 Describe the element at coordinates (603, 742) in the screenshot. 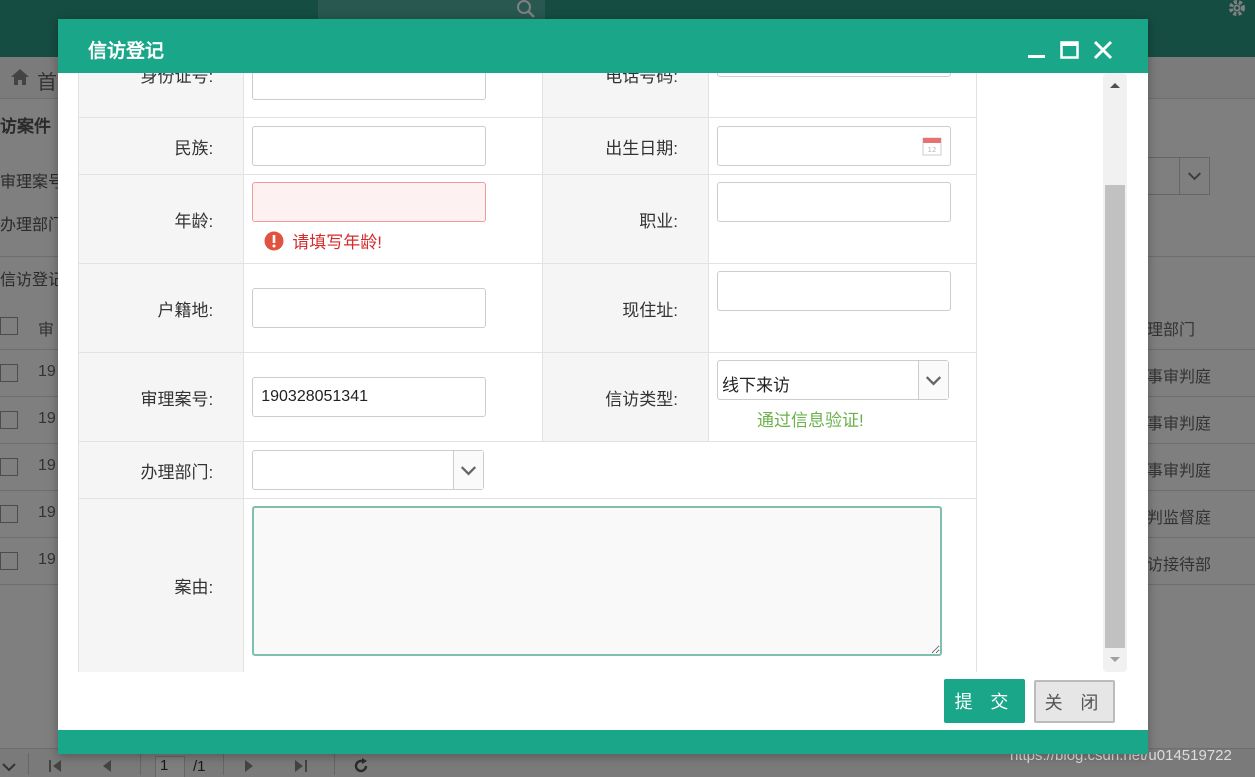

I see `dialog-footer-bar` at that location.